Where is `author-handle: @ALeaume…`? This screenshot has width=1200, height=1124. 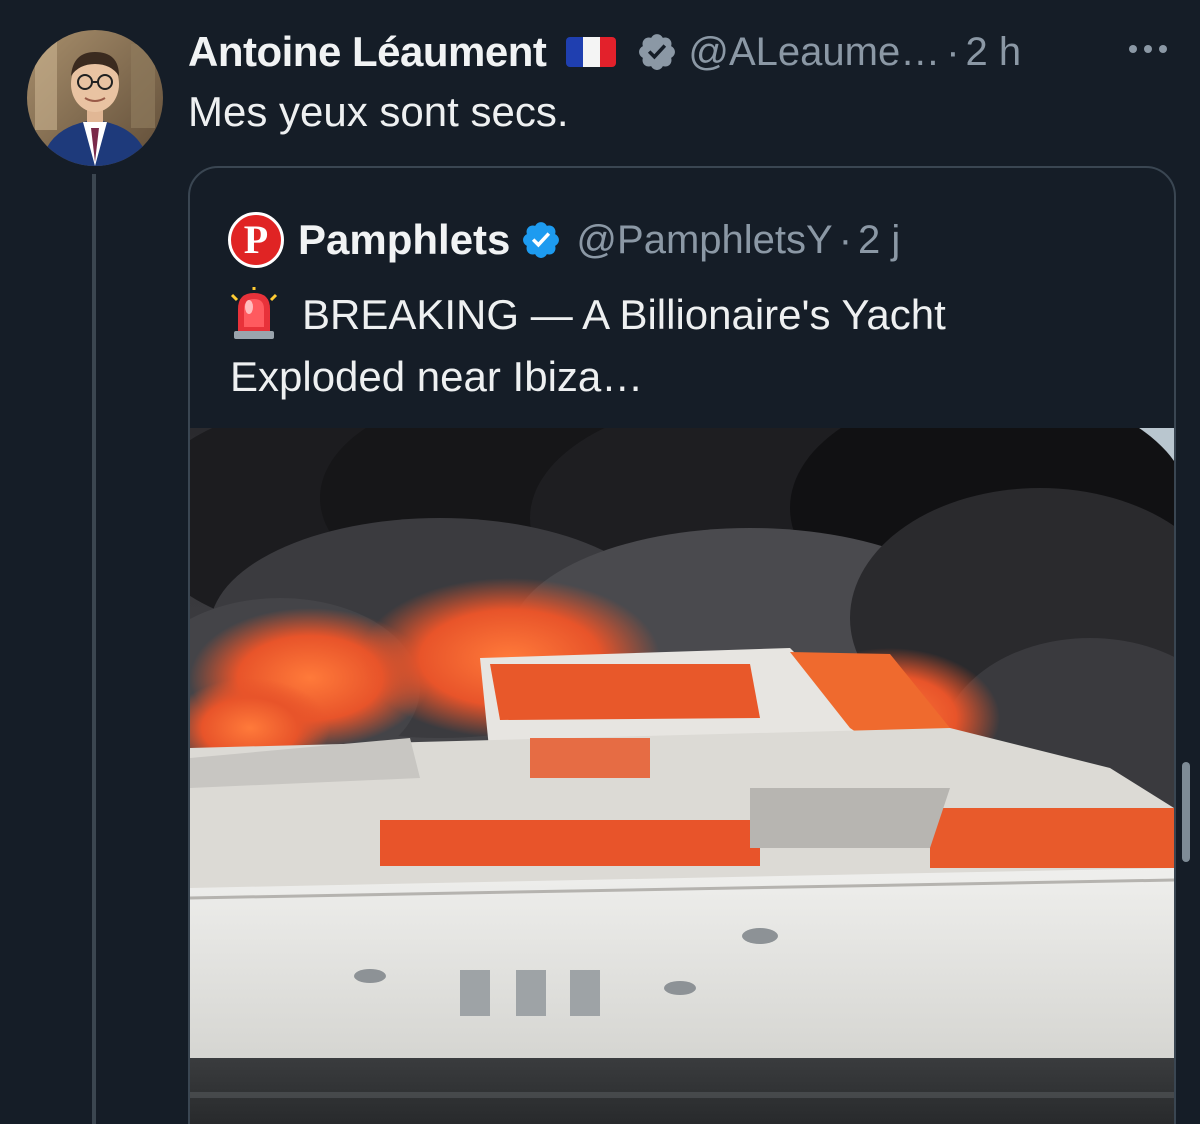 author-handle: @ALeaume… is located at coordinates (814, 52).